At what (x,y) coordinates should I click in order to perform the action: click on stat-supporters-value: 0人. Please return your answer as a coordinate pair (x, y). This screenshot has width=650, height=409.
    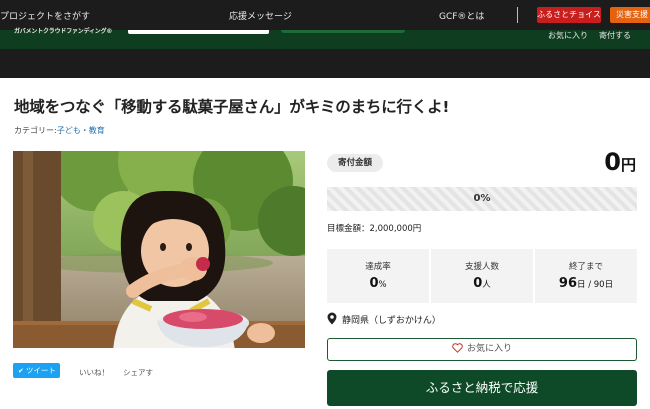
    Looking at the image, I should click on (482, 283).